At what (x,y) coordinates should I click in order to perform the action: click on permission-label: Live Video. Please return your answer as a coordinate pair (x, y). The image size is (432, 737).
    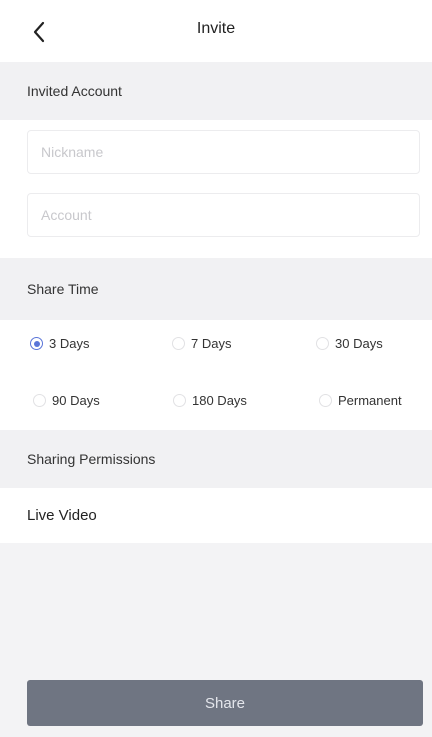
    Looking at the image, I should click on (62, 515).